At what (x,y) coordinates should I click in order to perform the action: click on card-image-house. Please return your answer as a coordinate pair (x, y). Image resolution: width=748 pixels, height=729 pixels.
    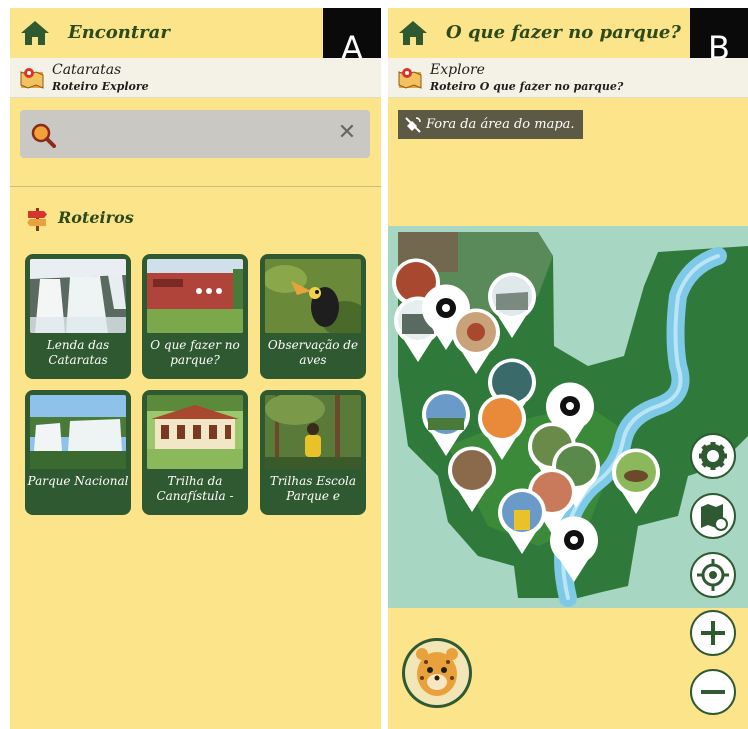
    Looking at the image, I should click on (195, 432).